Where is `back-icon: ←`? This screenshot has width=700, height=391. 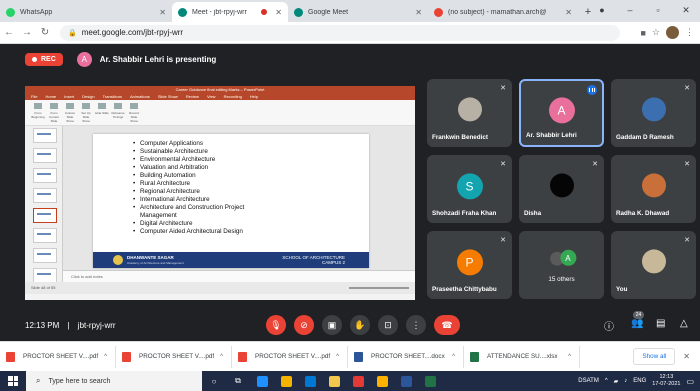 back-icon: ← is located at coordinates (9, 32).